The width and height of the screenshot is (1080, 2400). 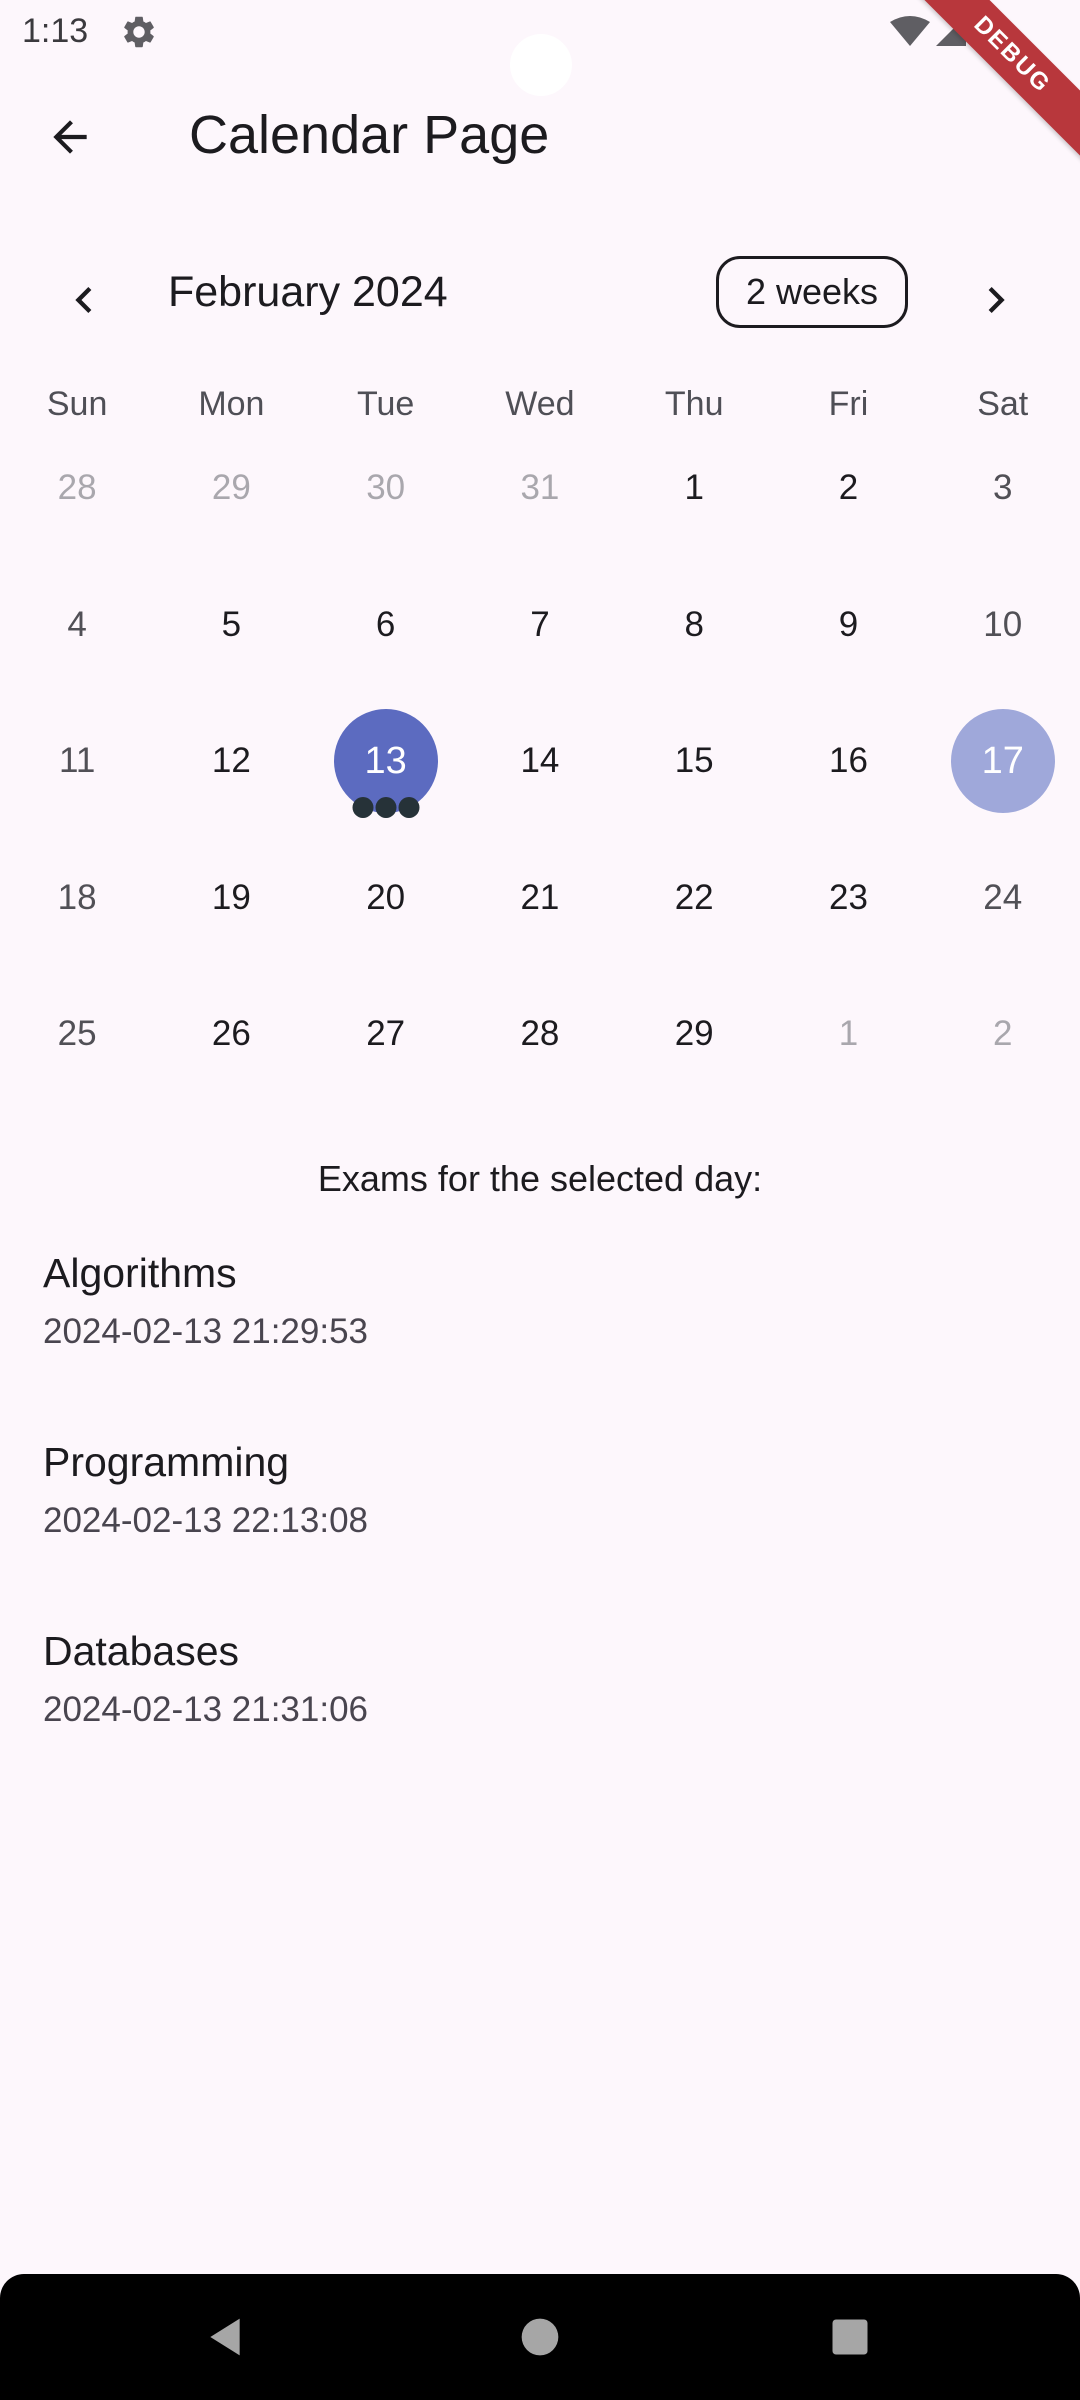 I want to click on day-number: 1, so click(x=848, y=1034).